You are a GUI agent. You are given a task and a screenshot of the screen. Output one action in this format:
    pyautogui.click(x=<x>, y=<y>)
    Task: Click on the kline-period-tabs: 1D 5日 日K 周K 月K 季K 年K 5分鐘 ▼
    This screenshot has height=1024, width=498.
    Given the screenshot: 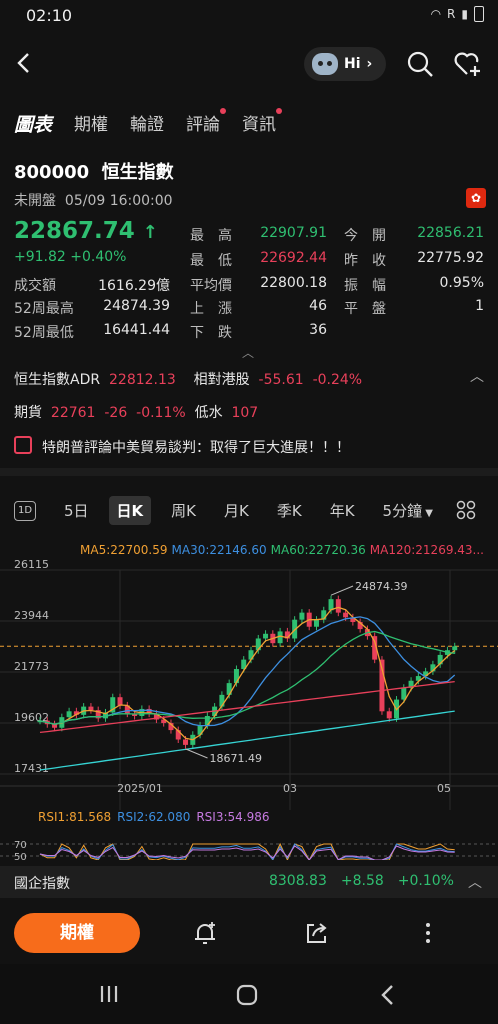 What is the action you would take?
    pyautogui.click(x=223, y=510)
    